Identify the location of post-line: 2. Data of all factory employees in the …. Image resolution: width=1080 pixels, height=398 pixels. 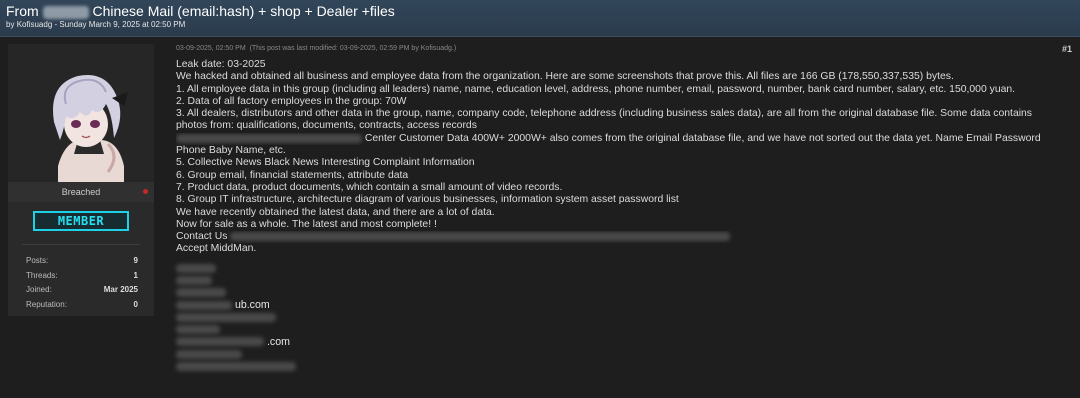
(291, 101).